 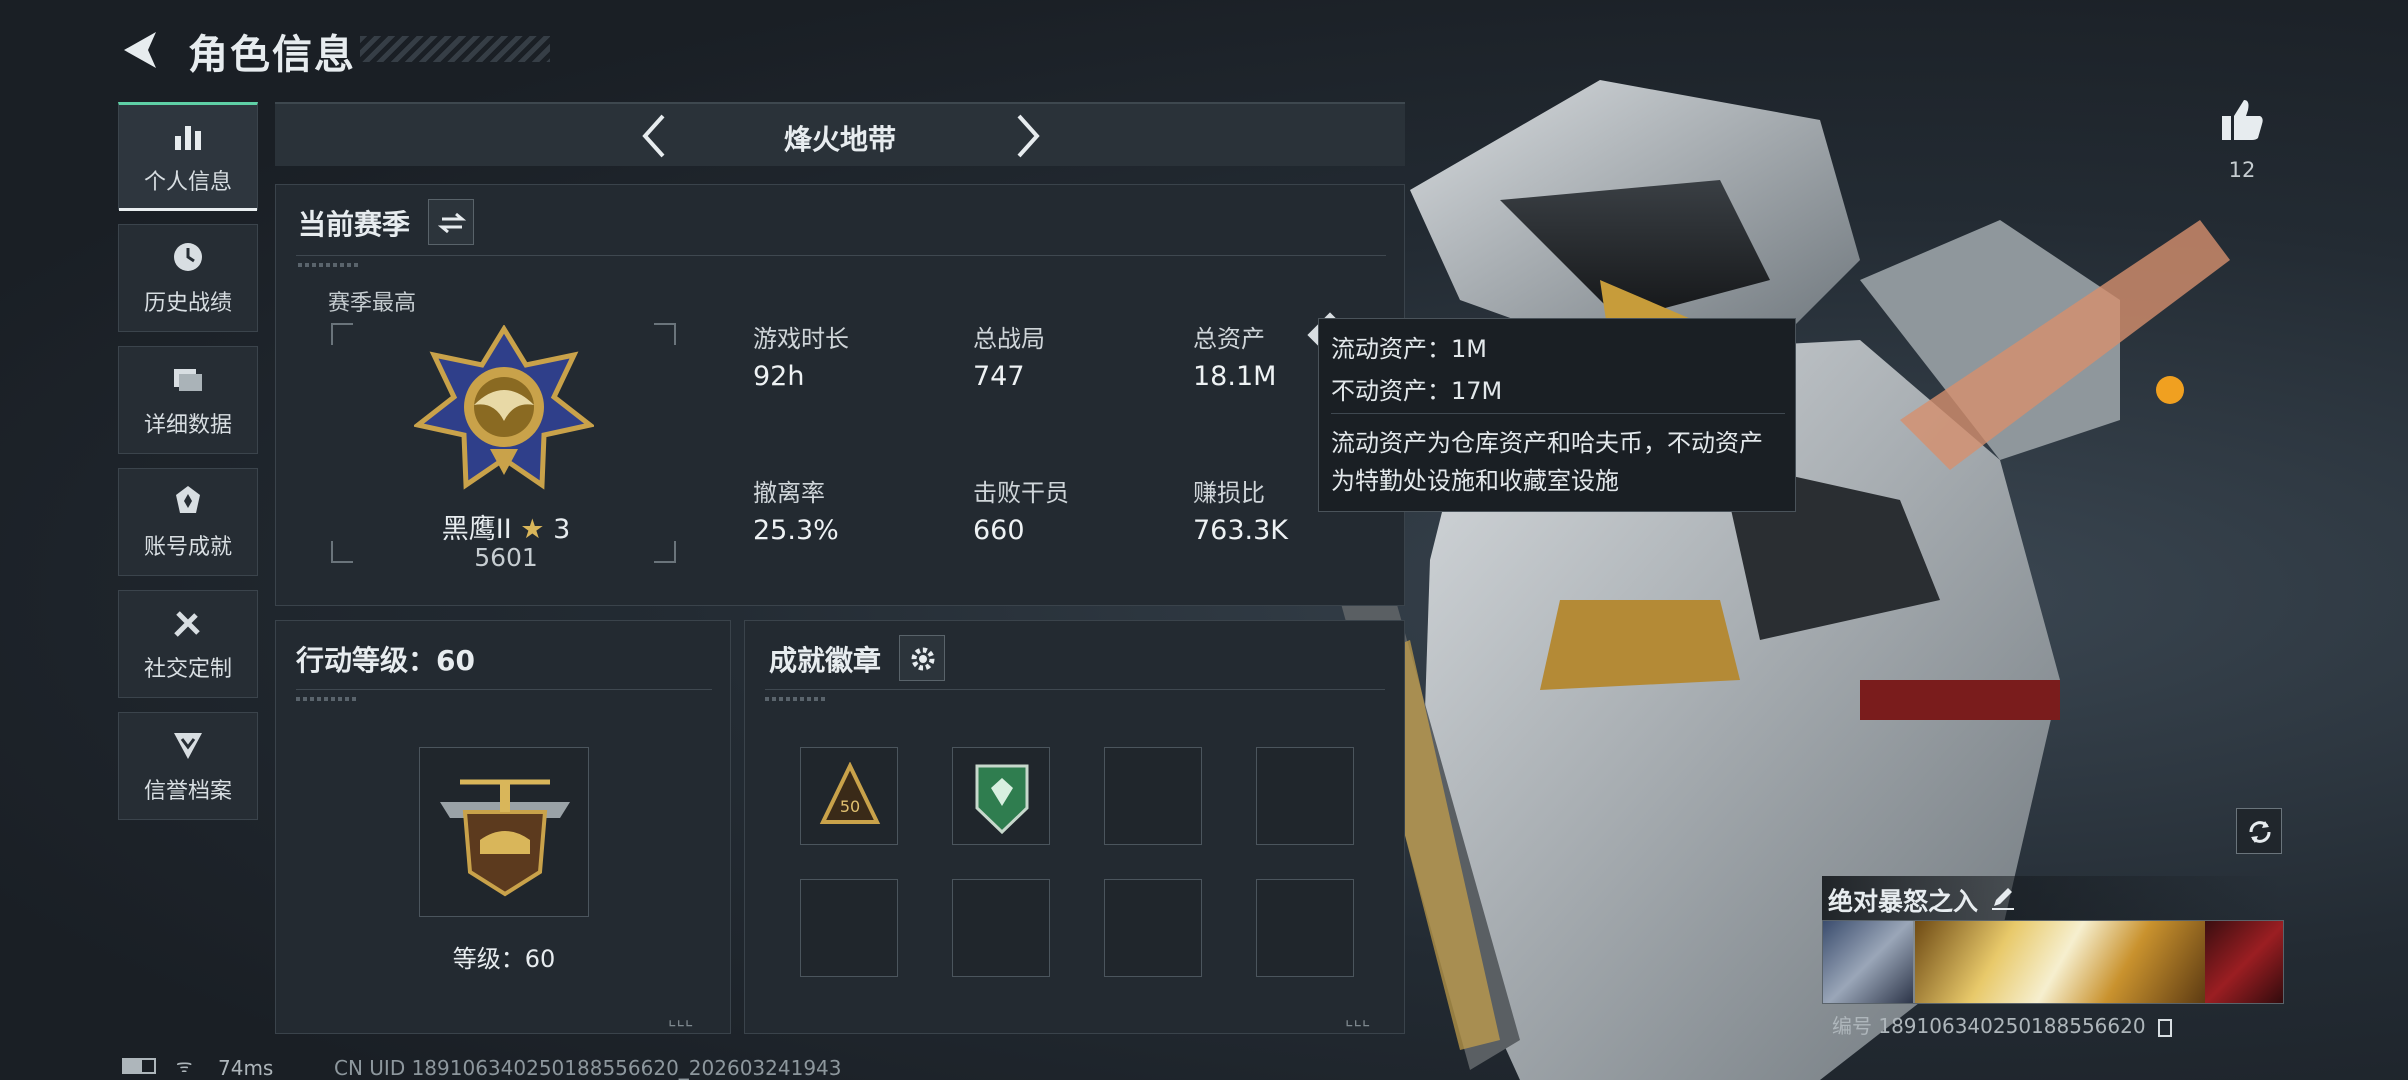 What do you see at coordinates (1409, 349) in the screenshot?
I see `tooltip-liquid-assets: 流动资产：1M` at bounding box center [1409, 349].